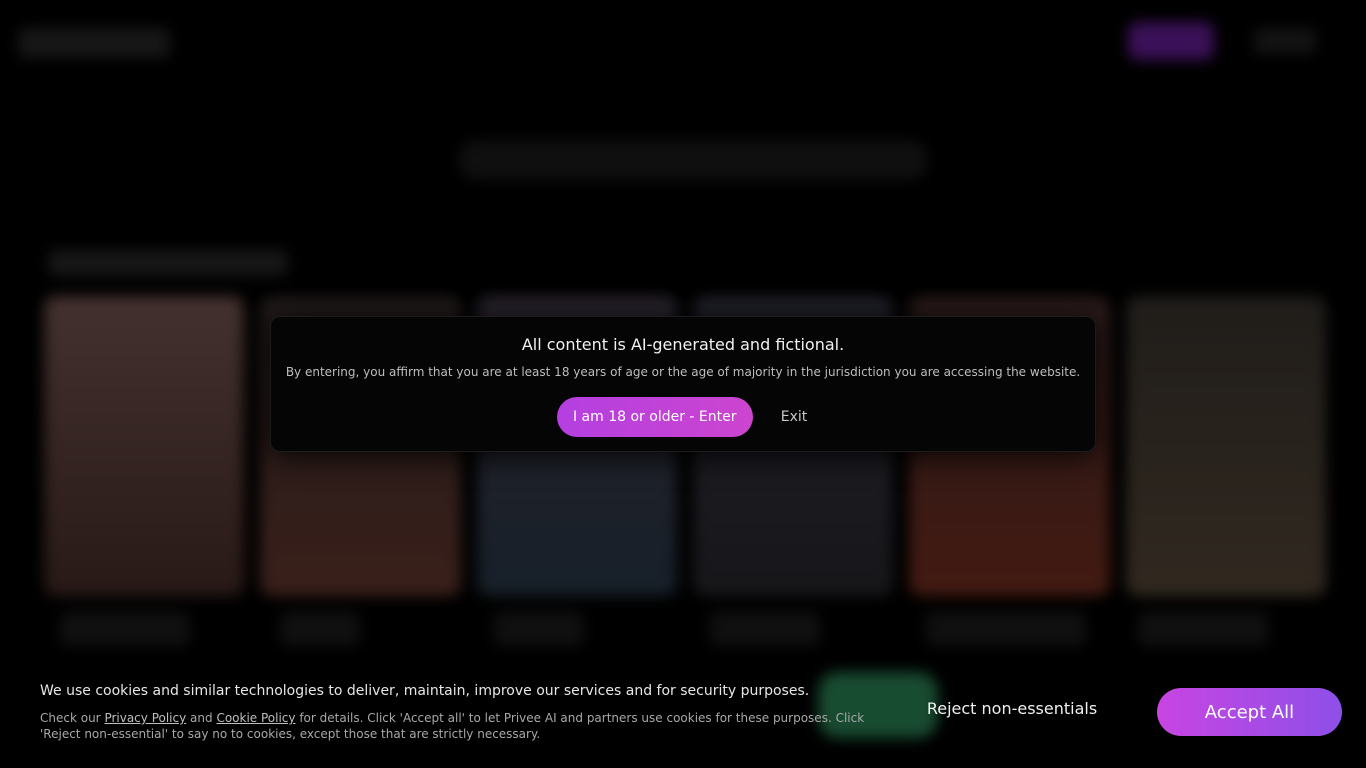 This screenshot has height=768, width=1366. What do you see at coordinates (1249, 712) in the screenshot?
I see `accept-all-button: Accept All` at bounding box center [1249, 712].